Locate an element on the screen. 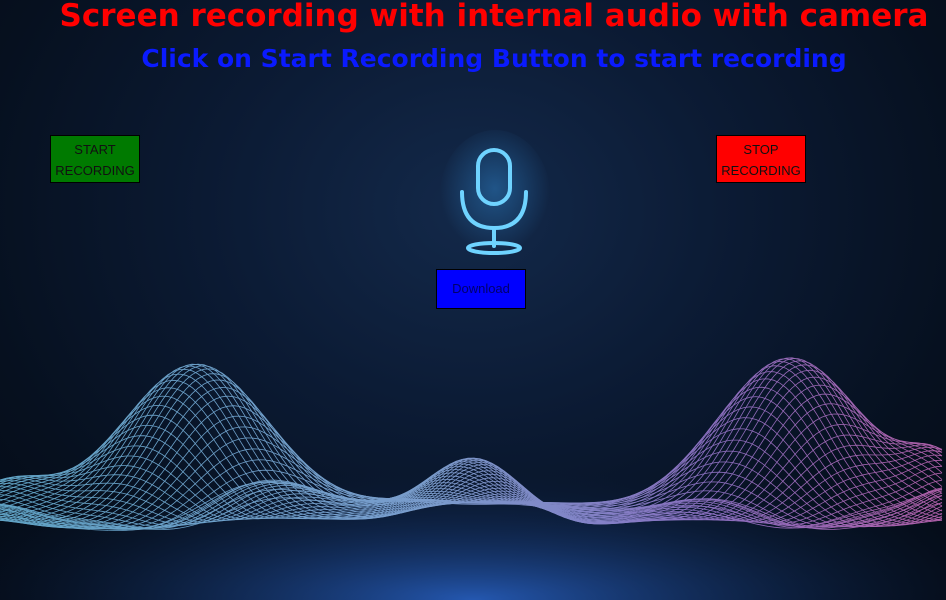 The width and height of the screenshot is (946, 600). start-recording-button: START RECORDING is located at coordinates (95, 159).